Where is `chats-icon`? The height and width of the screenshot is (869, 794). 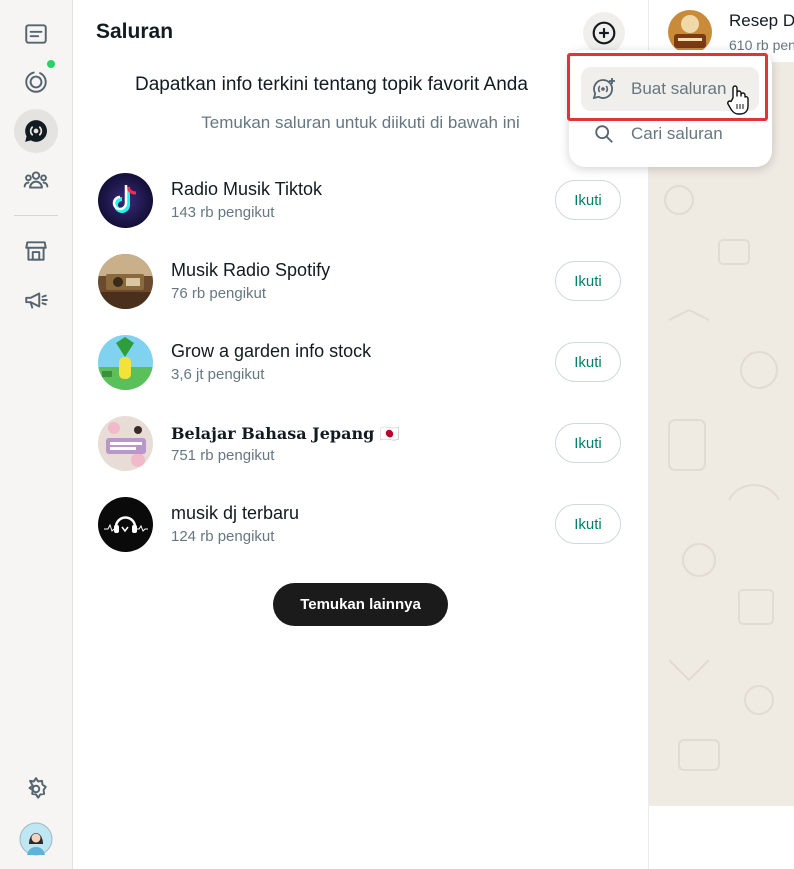 chats-icon is located at coordinates (36, 34).